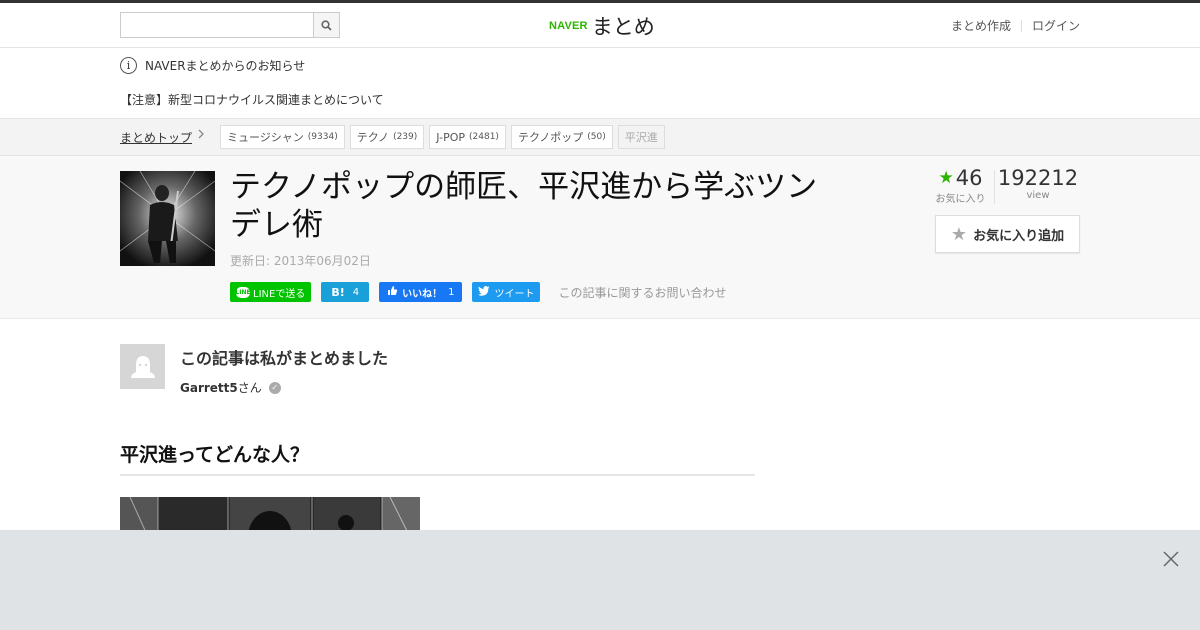 The width and height of the screenshot is (1200, 630). I want to click on tag-count: (9334), so click(322, 137).